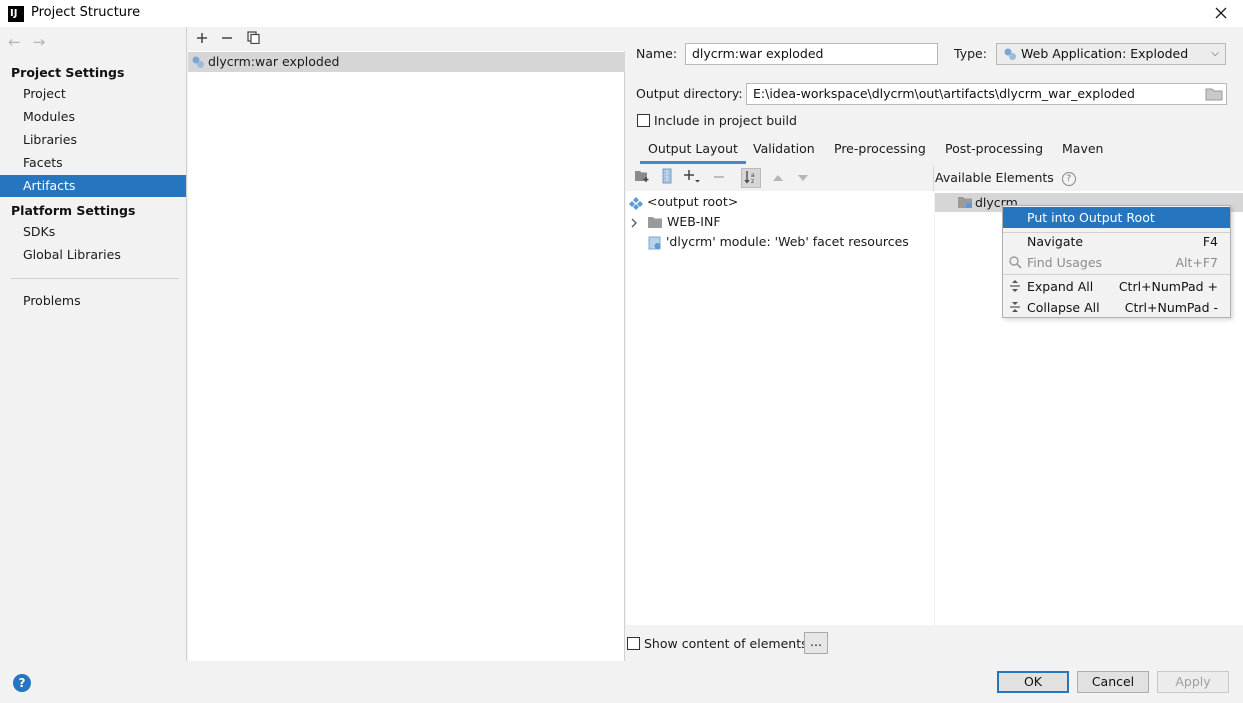 Image resolution: width=1243 pixels, height=703 pixels. What do you see at coordinates (95, 278) in the screenshot?
I see `sidebar-divider` at bounding box center [95, 278].